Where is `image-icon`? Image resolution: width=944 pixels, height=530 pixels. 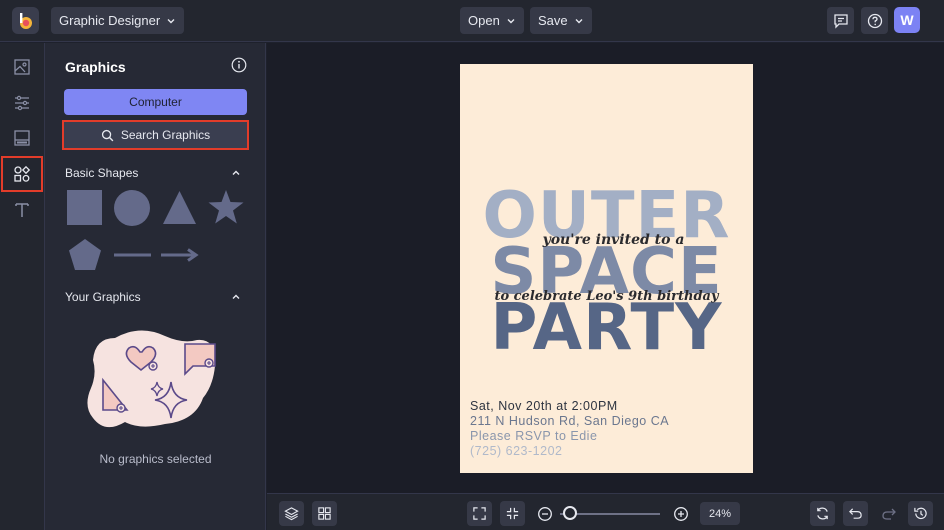
image-icon is located at coordinates (22, 67).